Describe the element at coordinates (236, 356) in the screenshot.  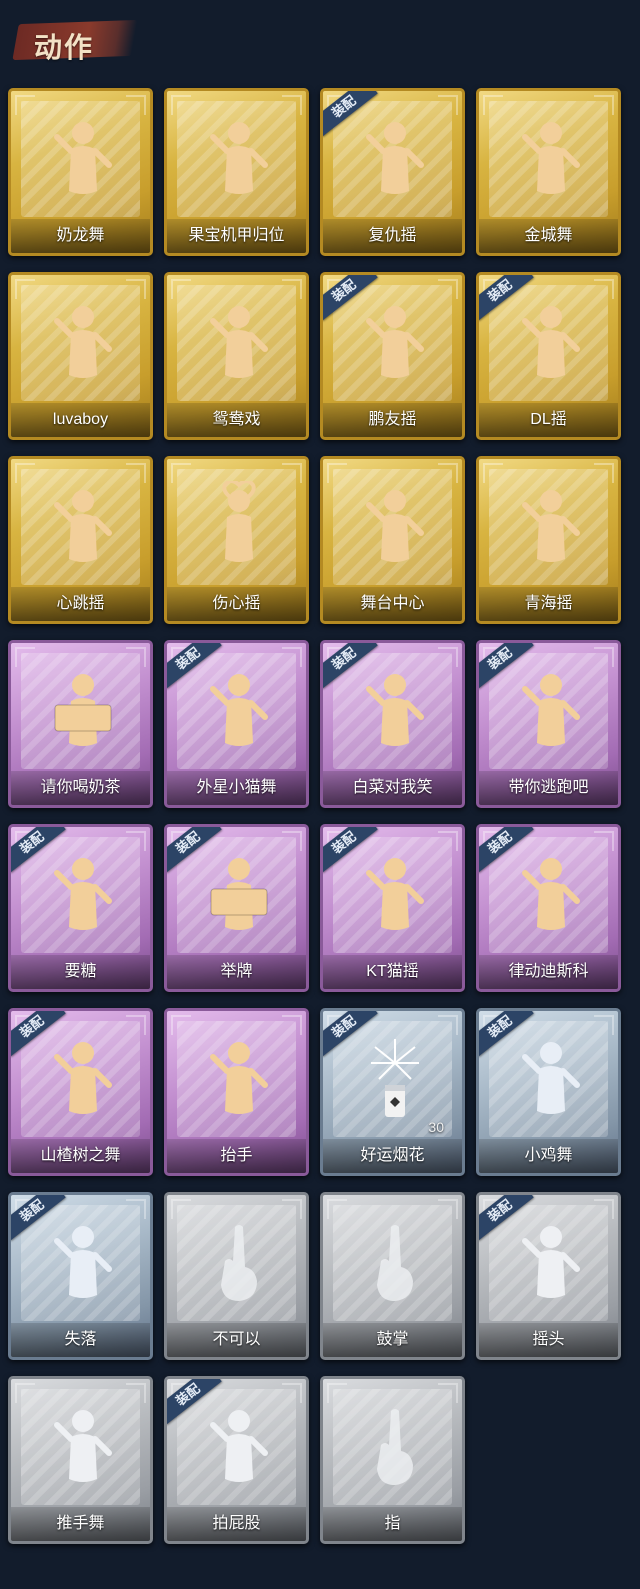
I see `action-card: 鸳鸯戏` at that location.